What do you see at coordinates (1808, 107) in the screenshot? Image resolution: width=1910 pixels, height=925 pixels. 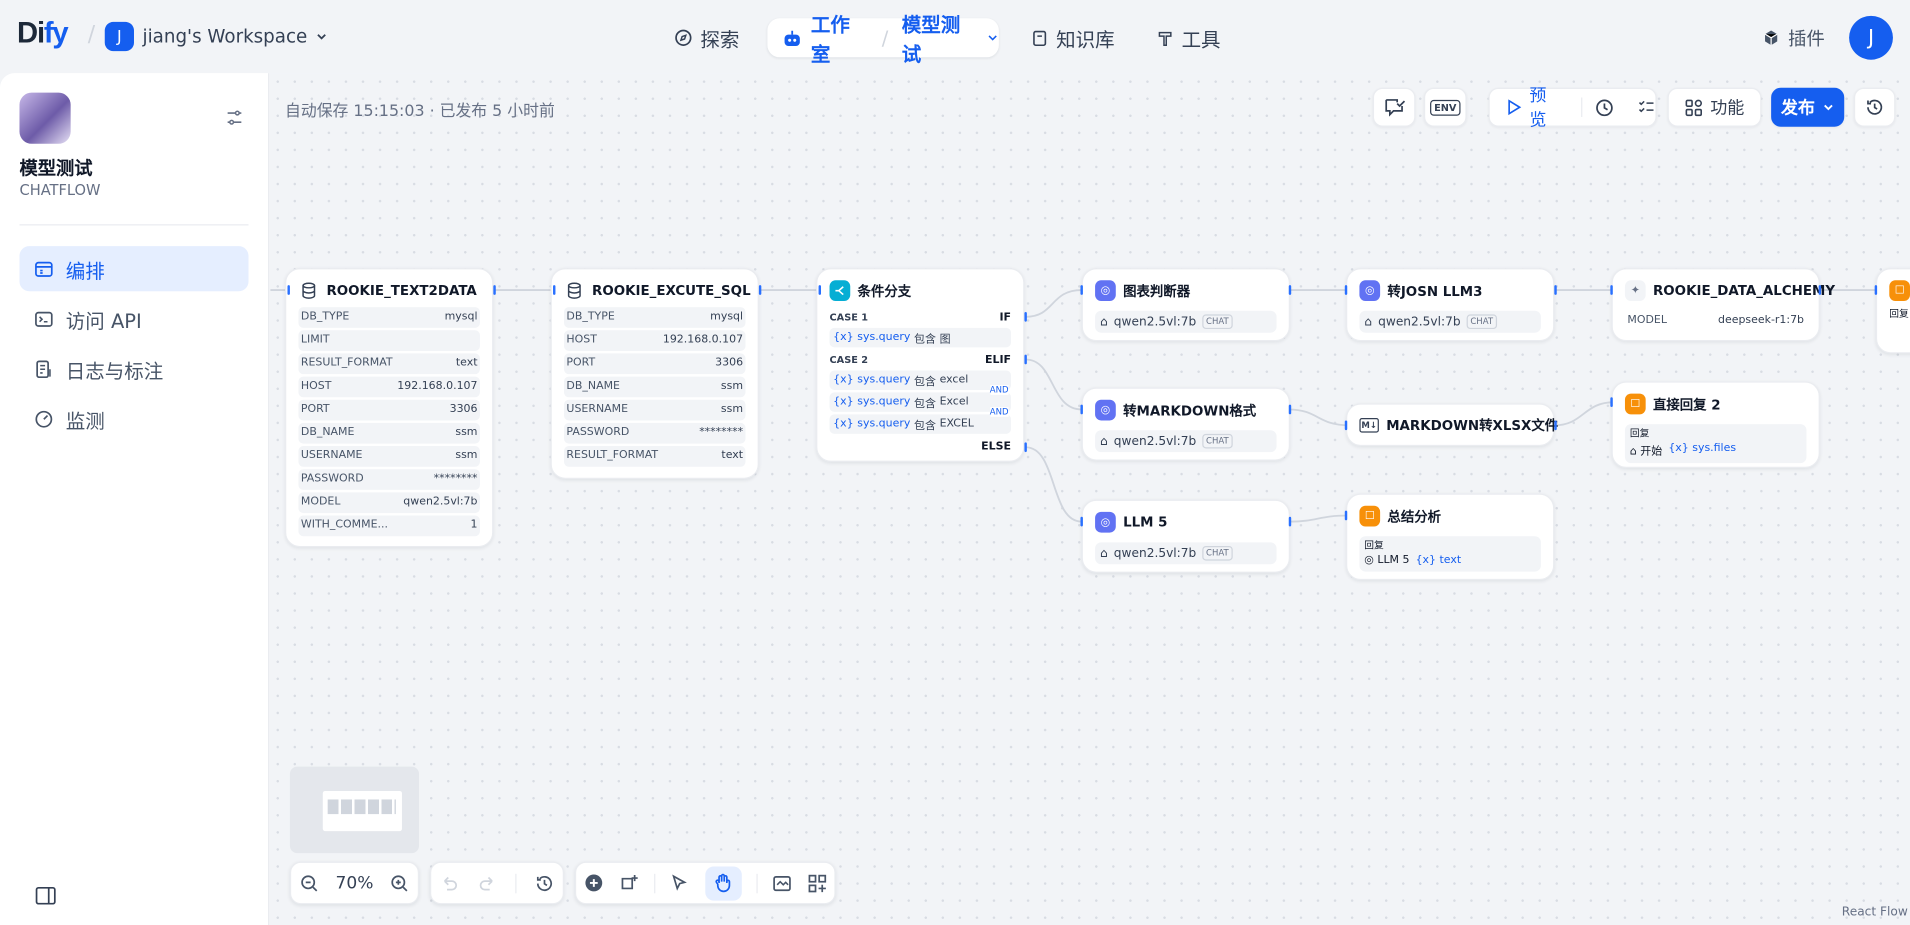 I see `publish-button: 发布` at bounding box center [1808, 107].